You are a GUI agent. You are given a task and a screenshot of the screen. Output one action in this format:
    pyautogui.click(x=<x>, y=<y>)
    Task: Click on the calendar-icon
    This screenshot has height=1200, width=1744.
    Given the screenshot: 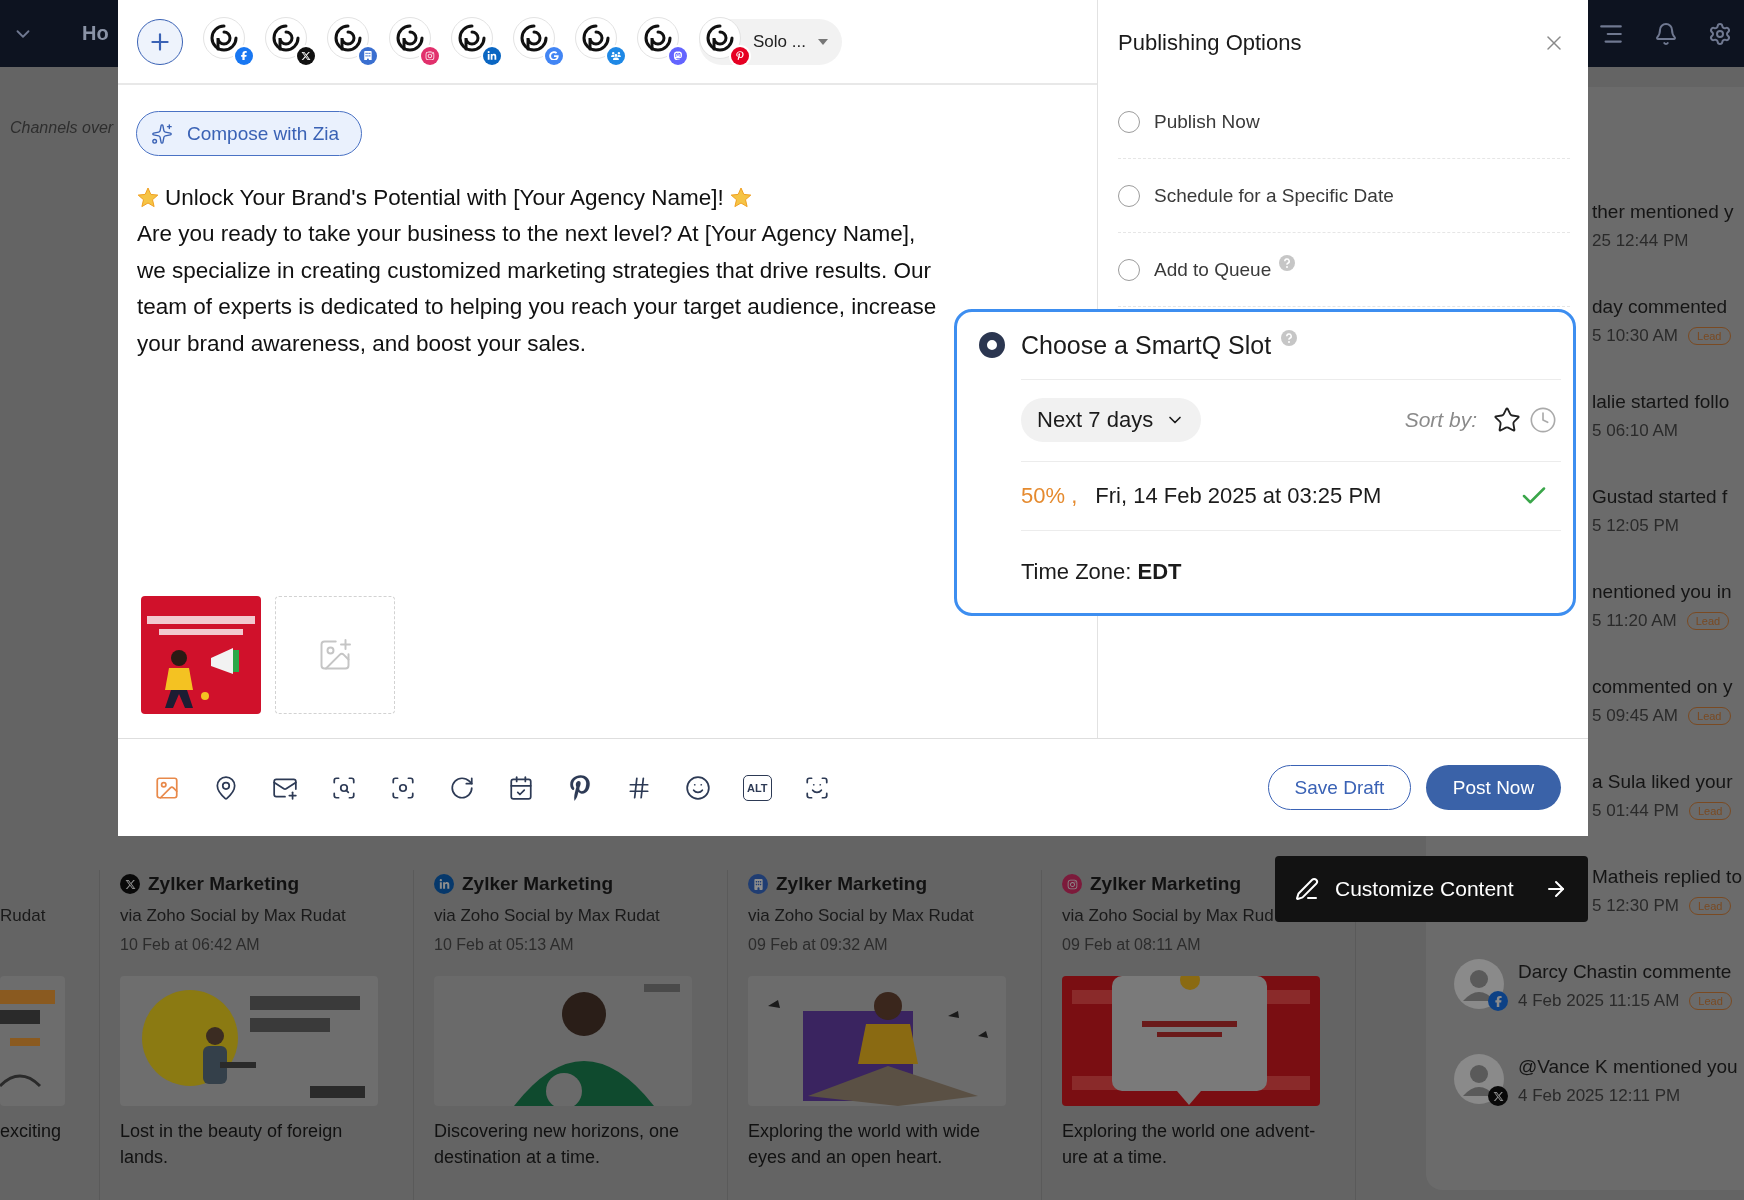 What is the action you would take?
    pyautogui.click(x=521, y=787)
    